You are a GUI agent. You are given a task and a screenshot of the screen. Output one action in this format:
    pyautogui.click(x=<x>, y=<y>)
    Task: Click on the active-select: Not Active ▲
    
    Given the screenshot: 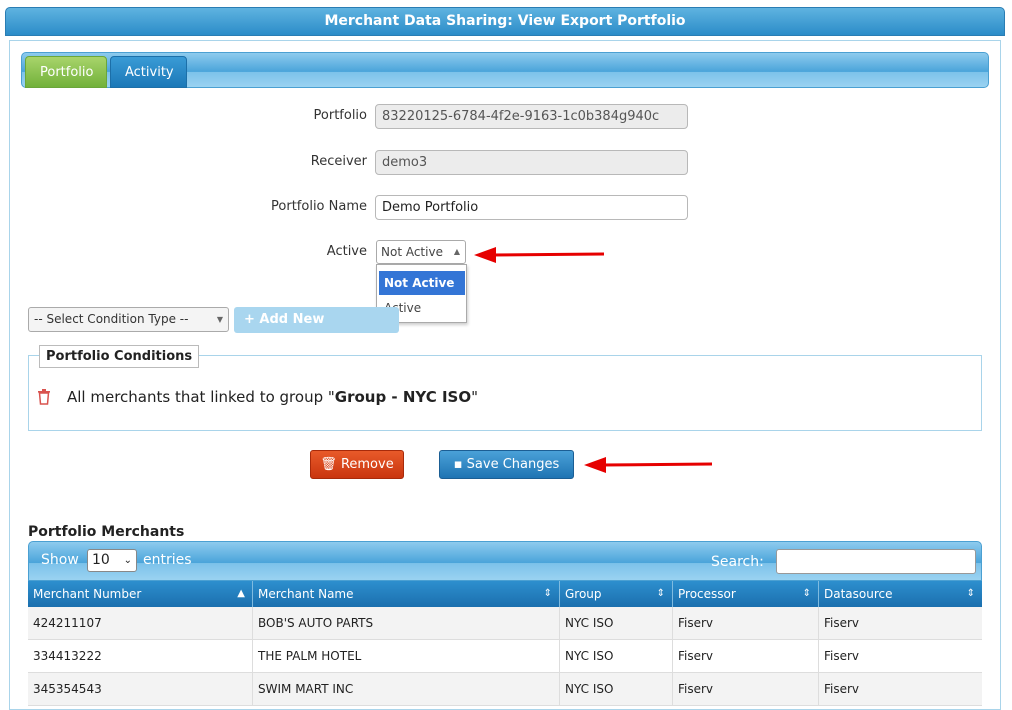 What is the action you would take?
    pyautogui.click(x=421, y=252)
    